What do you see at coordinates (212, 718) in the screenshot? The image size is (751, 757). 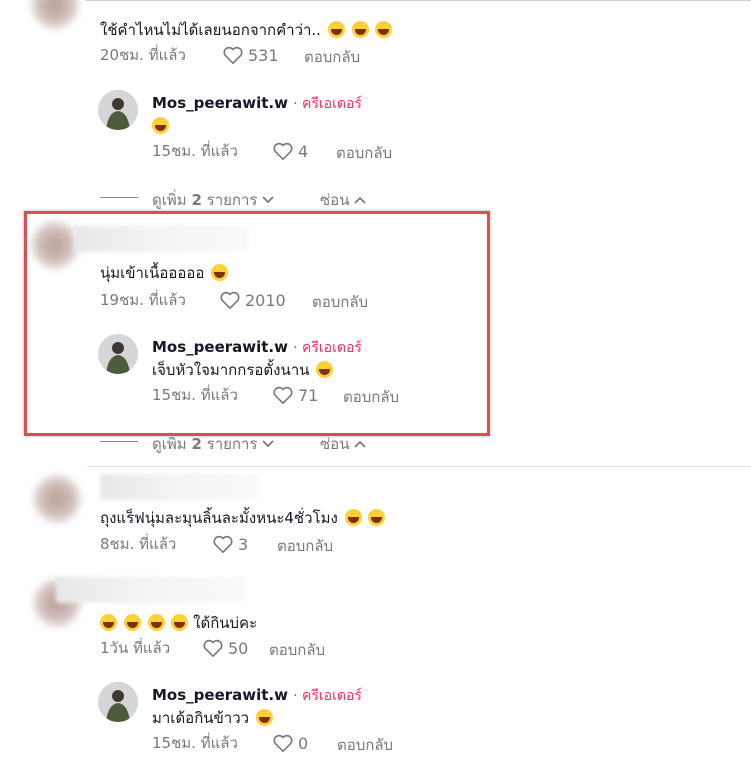 I see `reply-text: มาเด้อกินข้าวว` at bounding box center [212, 718].